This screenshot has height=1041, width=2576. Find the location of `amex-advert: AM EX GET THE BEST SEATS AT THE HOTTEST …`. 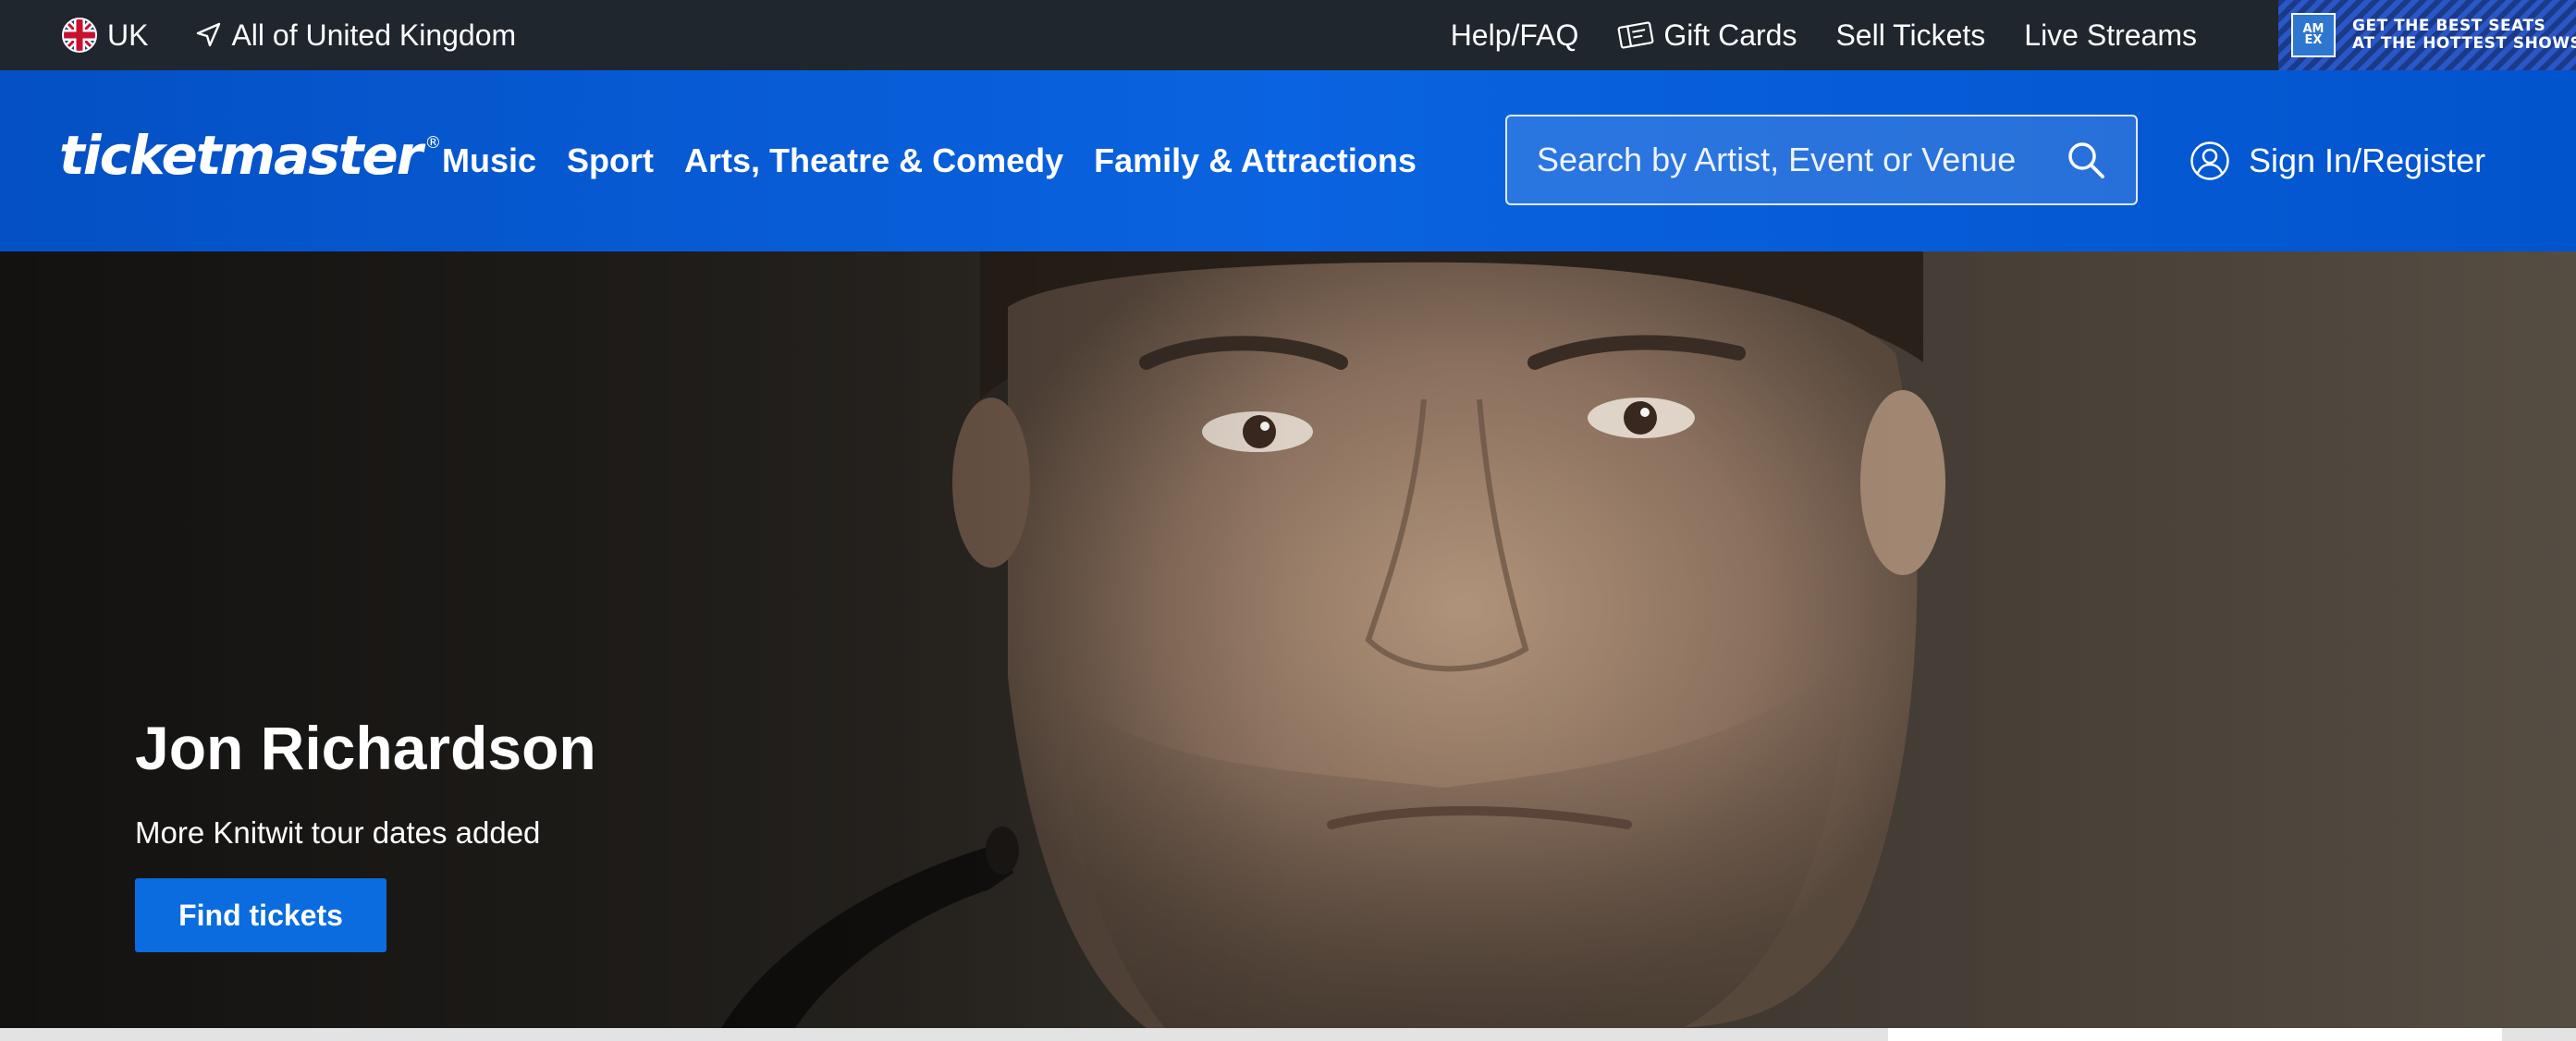

amex-advert: AM EX GET THE BEST SEATS AT THE HOTTEST … is located at coordinates (2427, 35).